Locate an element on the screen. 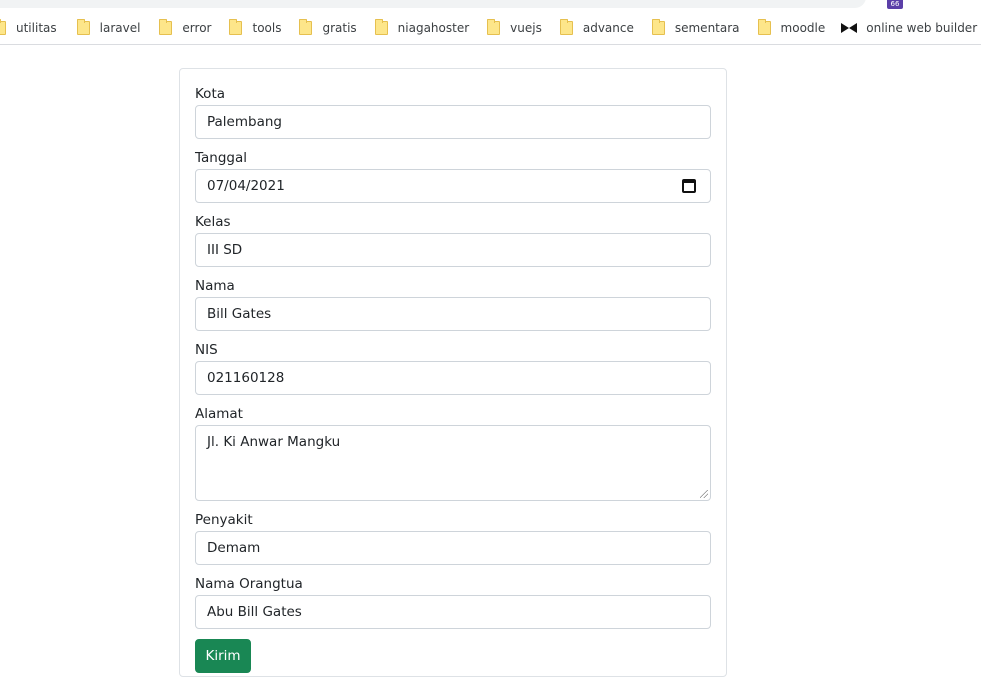 The image size is (981, 699). bookmark-gratis: gratis is located at coordinates (331, 28).